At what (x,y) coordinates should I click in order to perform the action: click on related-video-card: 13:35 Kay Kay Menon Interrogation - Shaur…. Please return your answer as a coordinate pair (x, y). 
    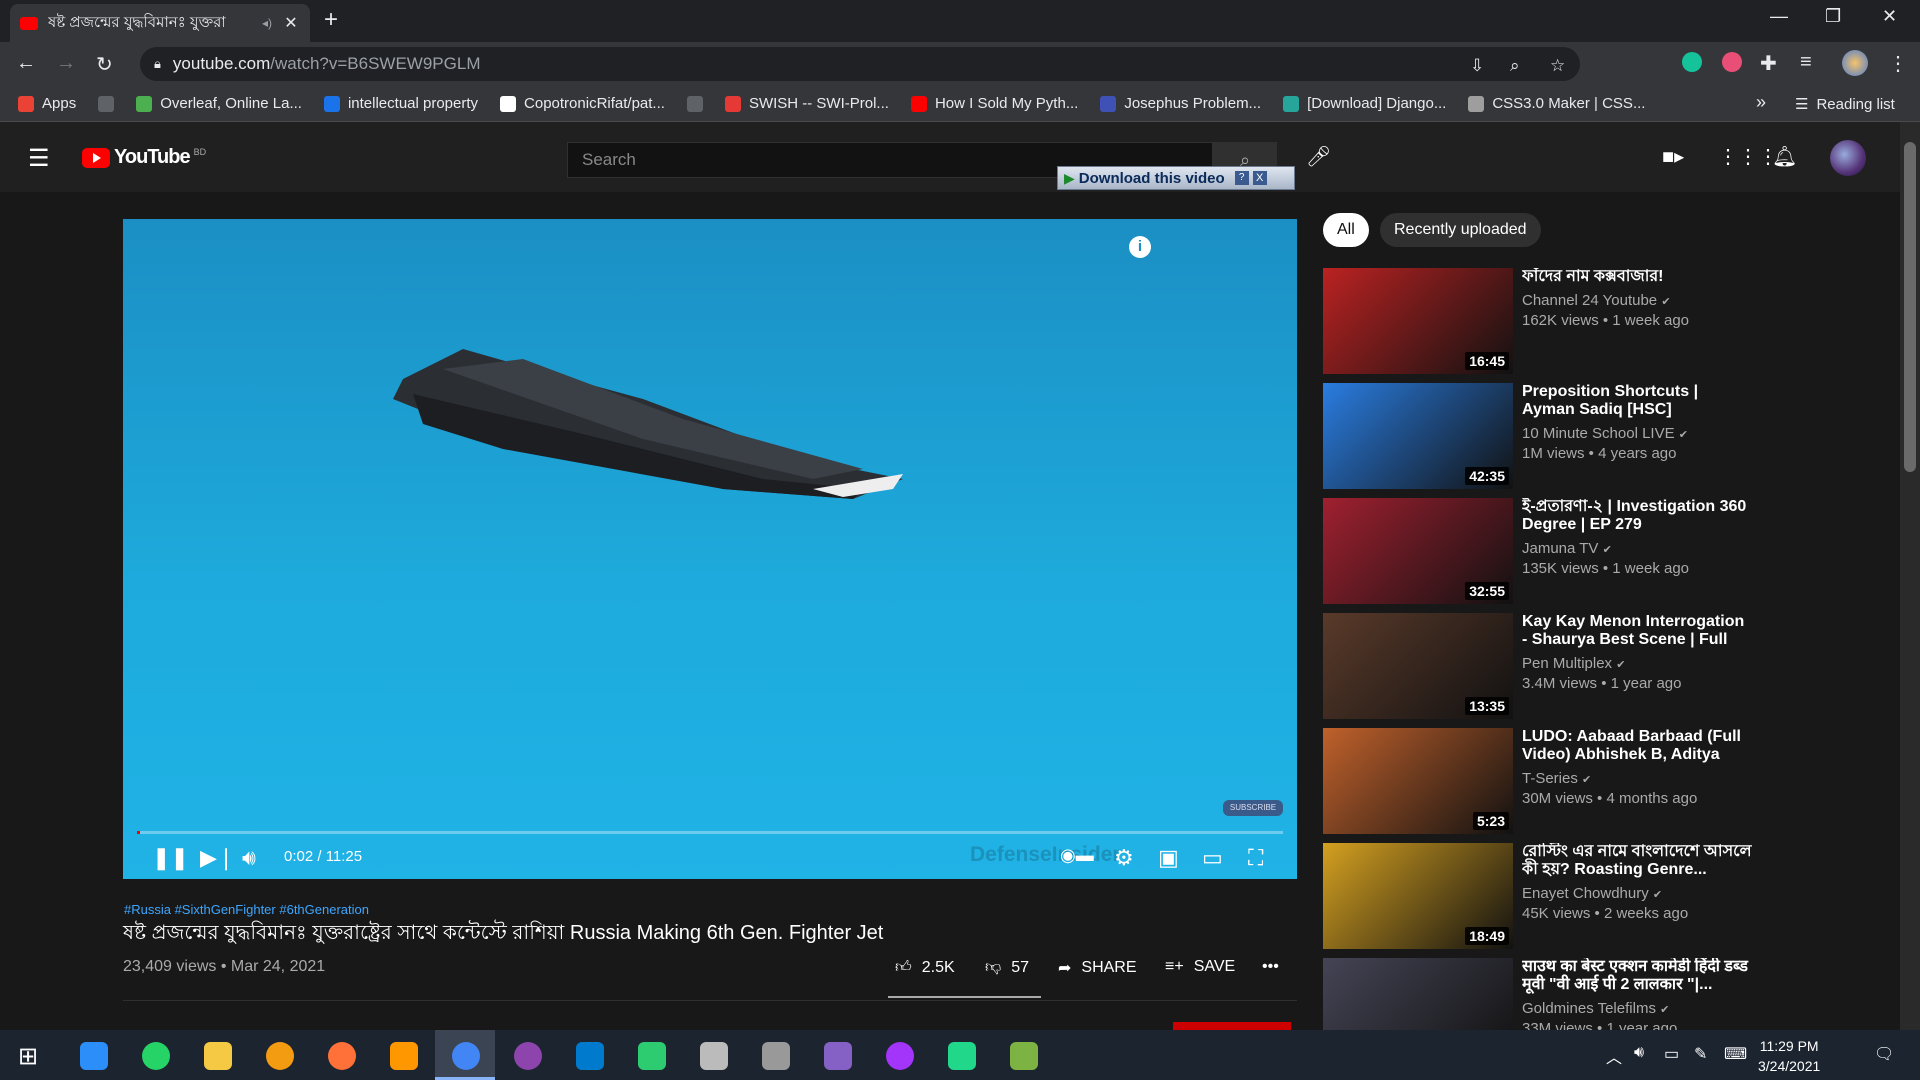
    Looking at the image, I should click on (1621, 666).